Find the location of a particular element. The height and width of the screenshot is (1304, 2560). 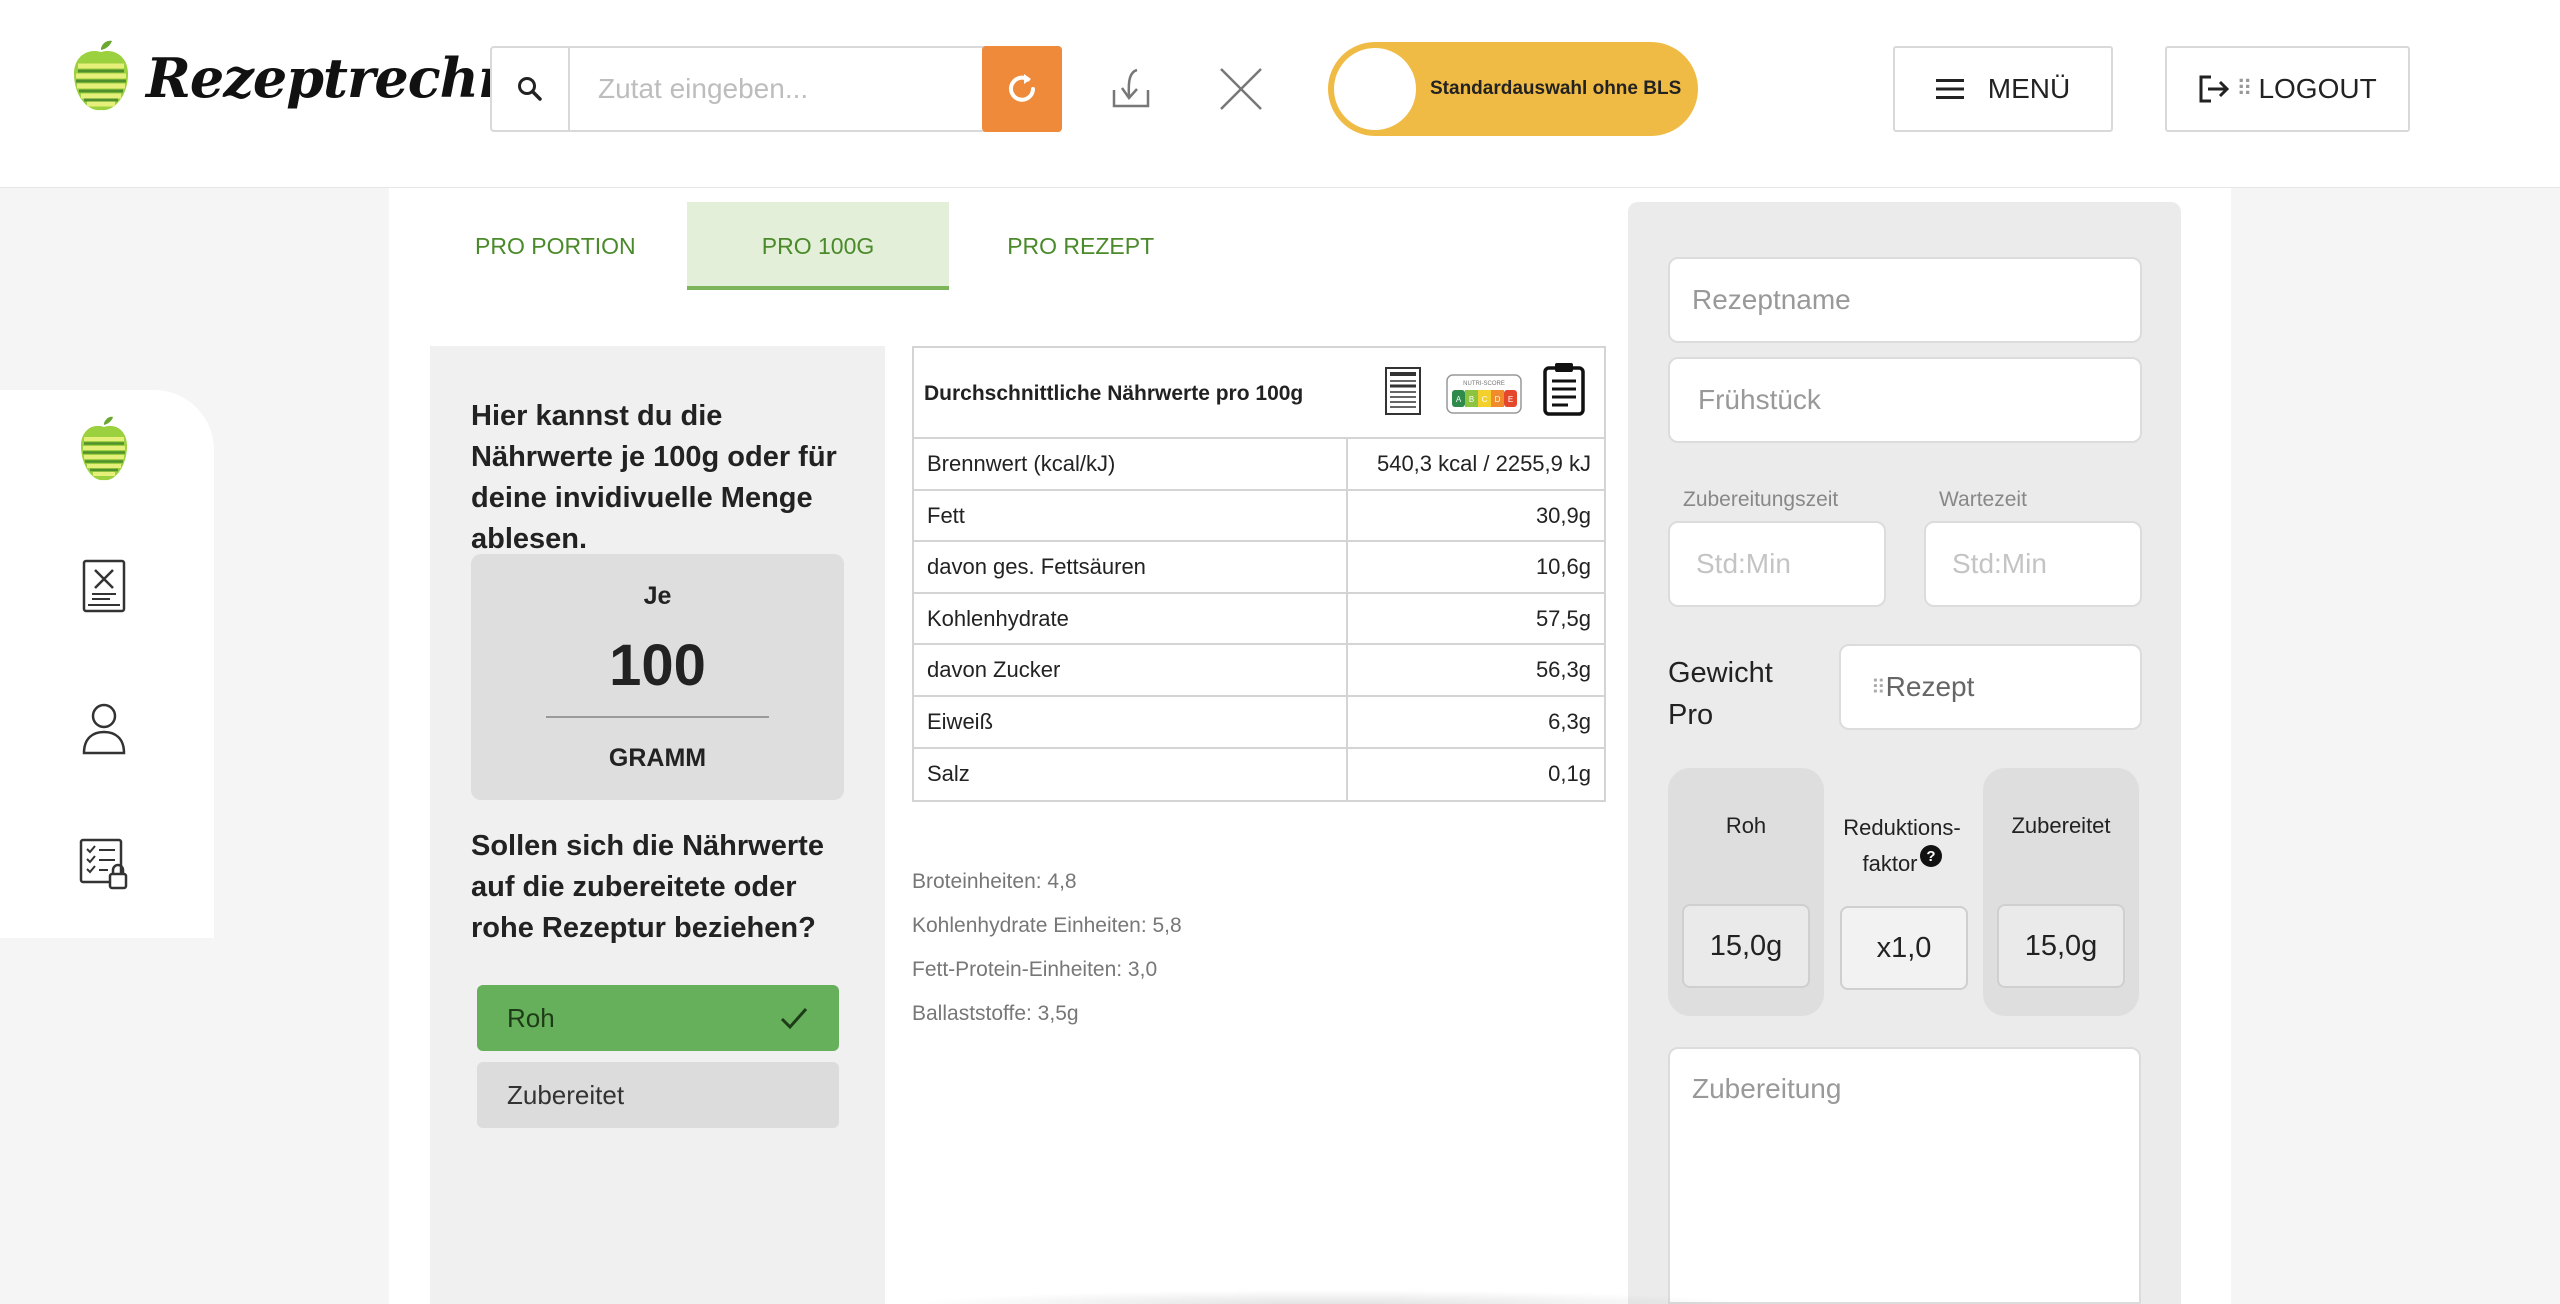

menu-label: MENÜ is located at coordinates (2029, 88).